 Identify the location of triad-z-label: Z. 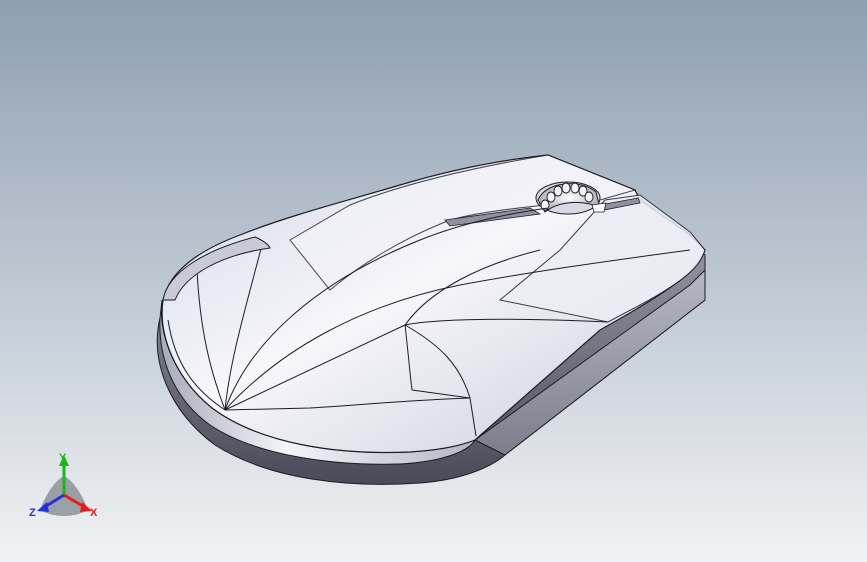
(32, 513).